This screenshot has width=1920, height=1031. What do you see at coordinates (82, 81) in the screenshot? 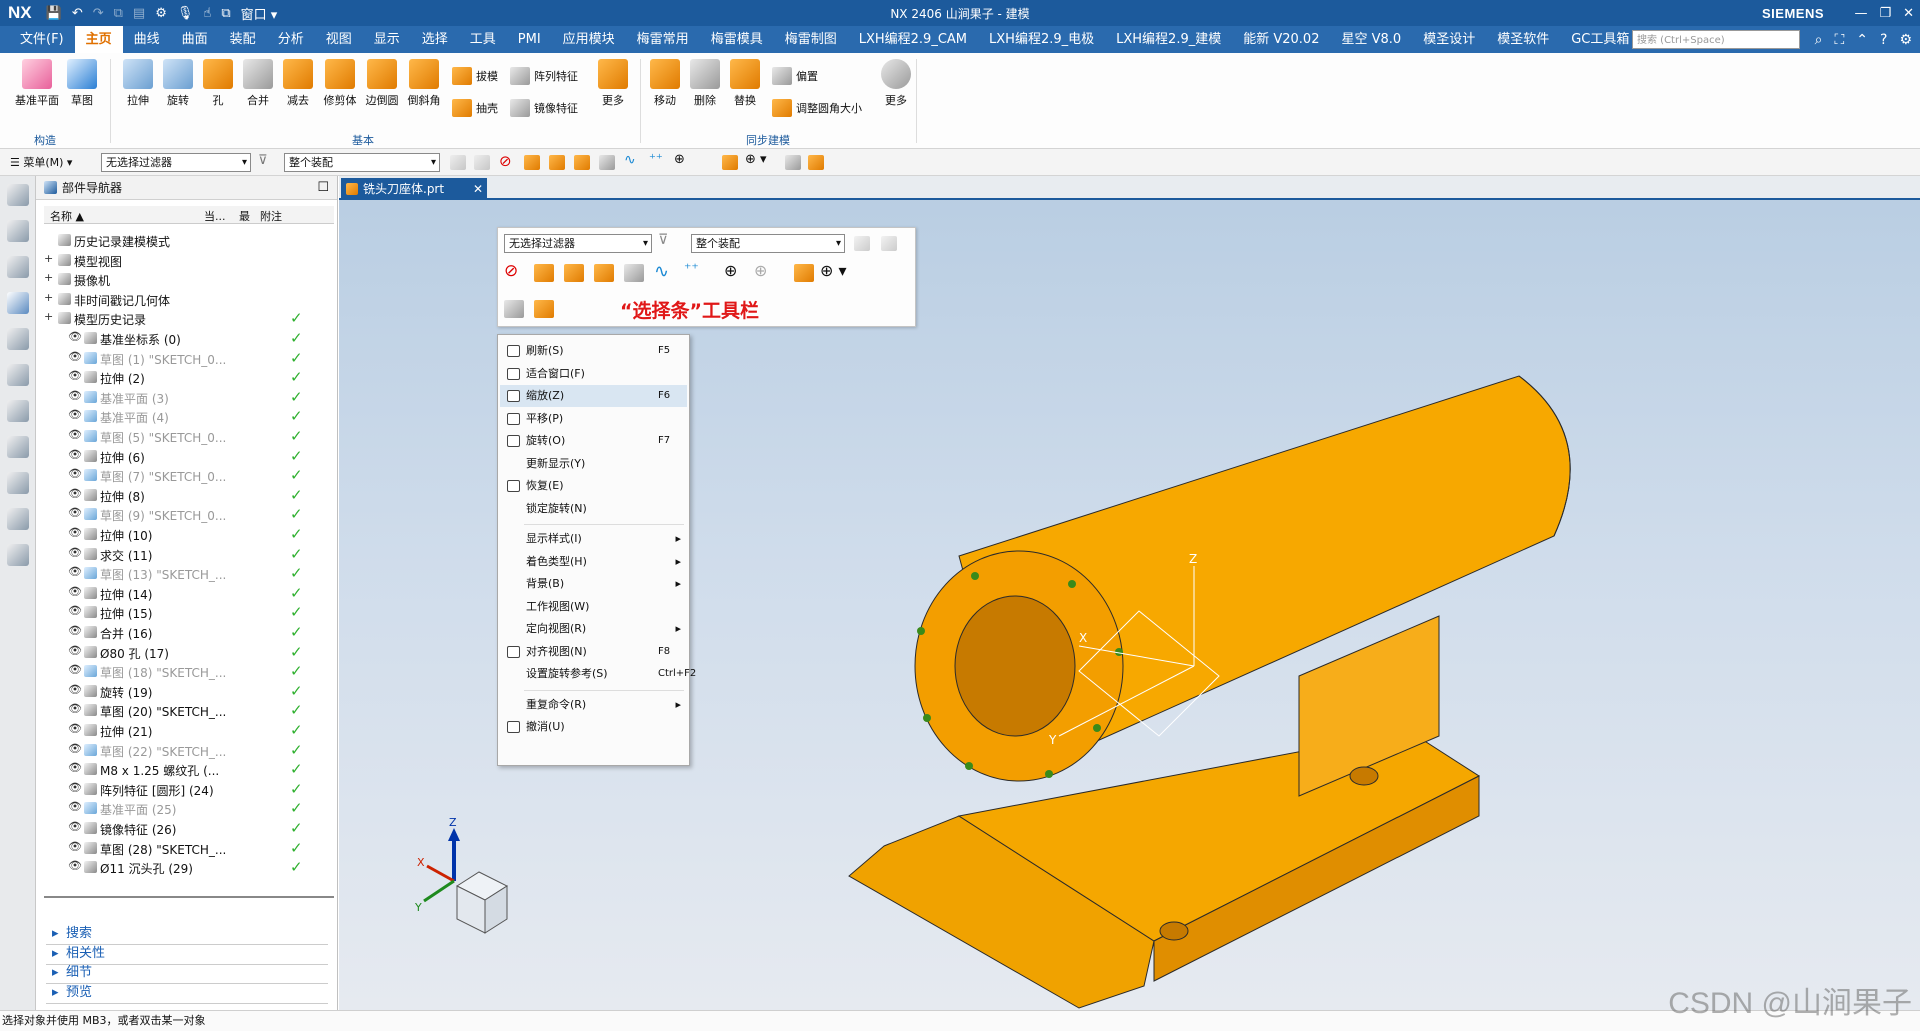
I see `sketch-button: 草图` at bounding box center [82, 81].